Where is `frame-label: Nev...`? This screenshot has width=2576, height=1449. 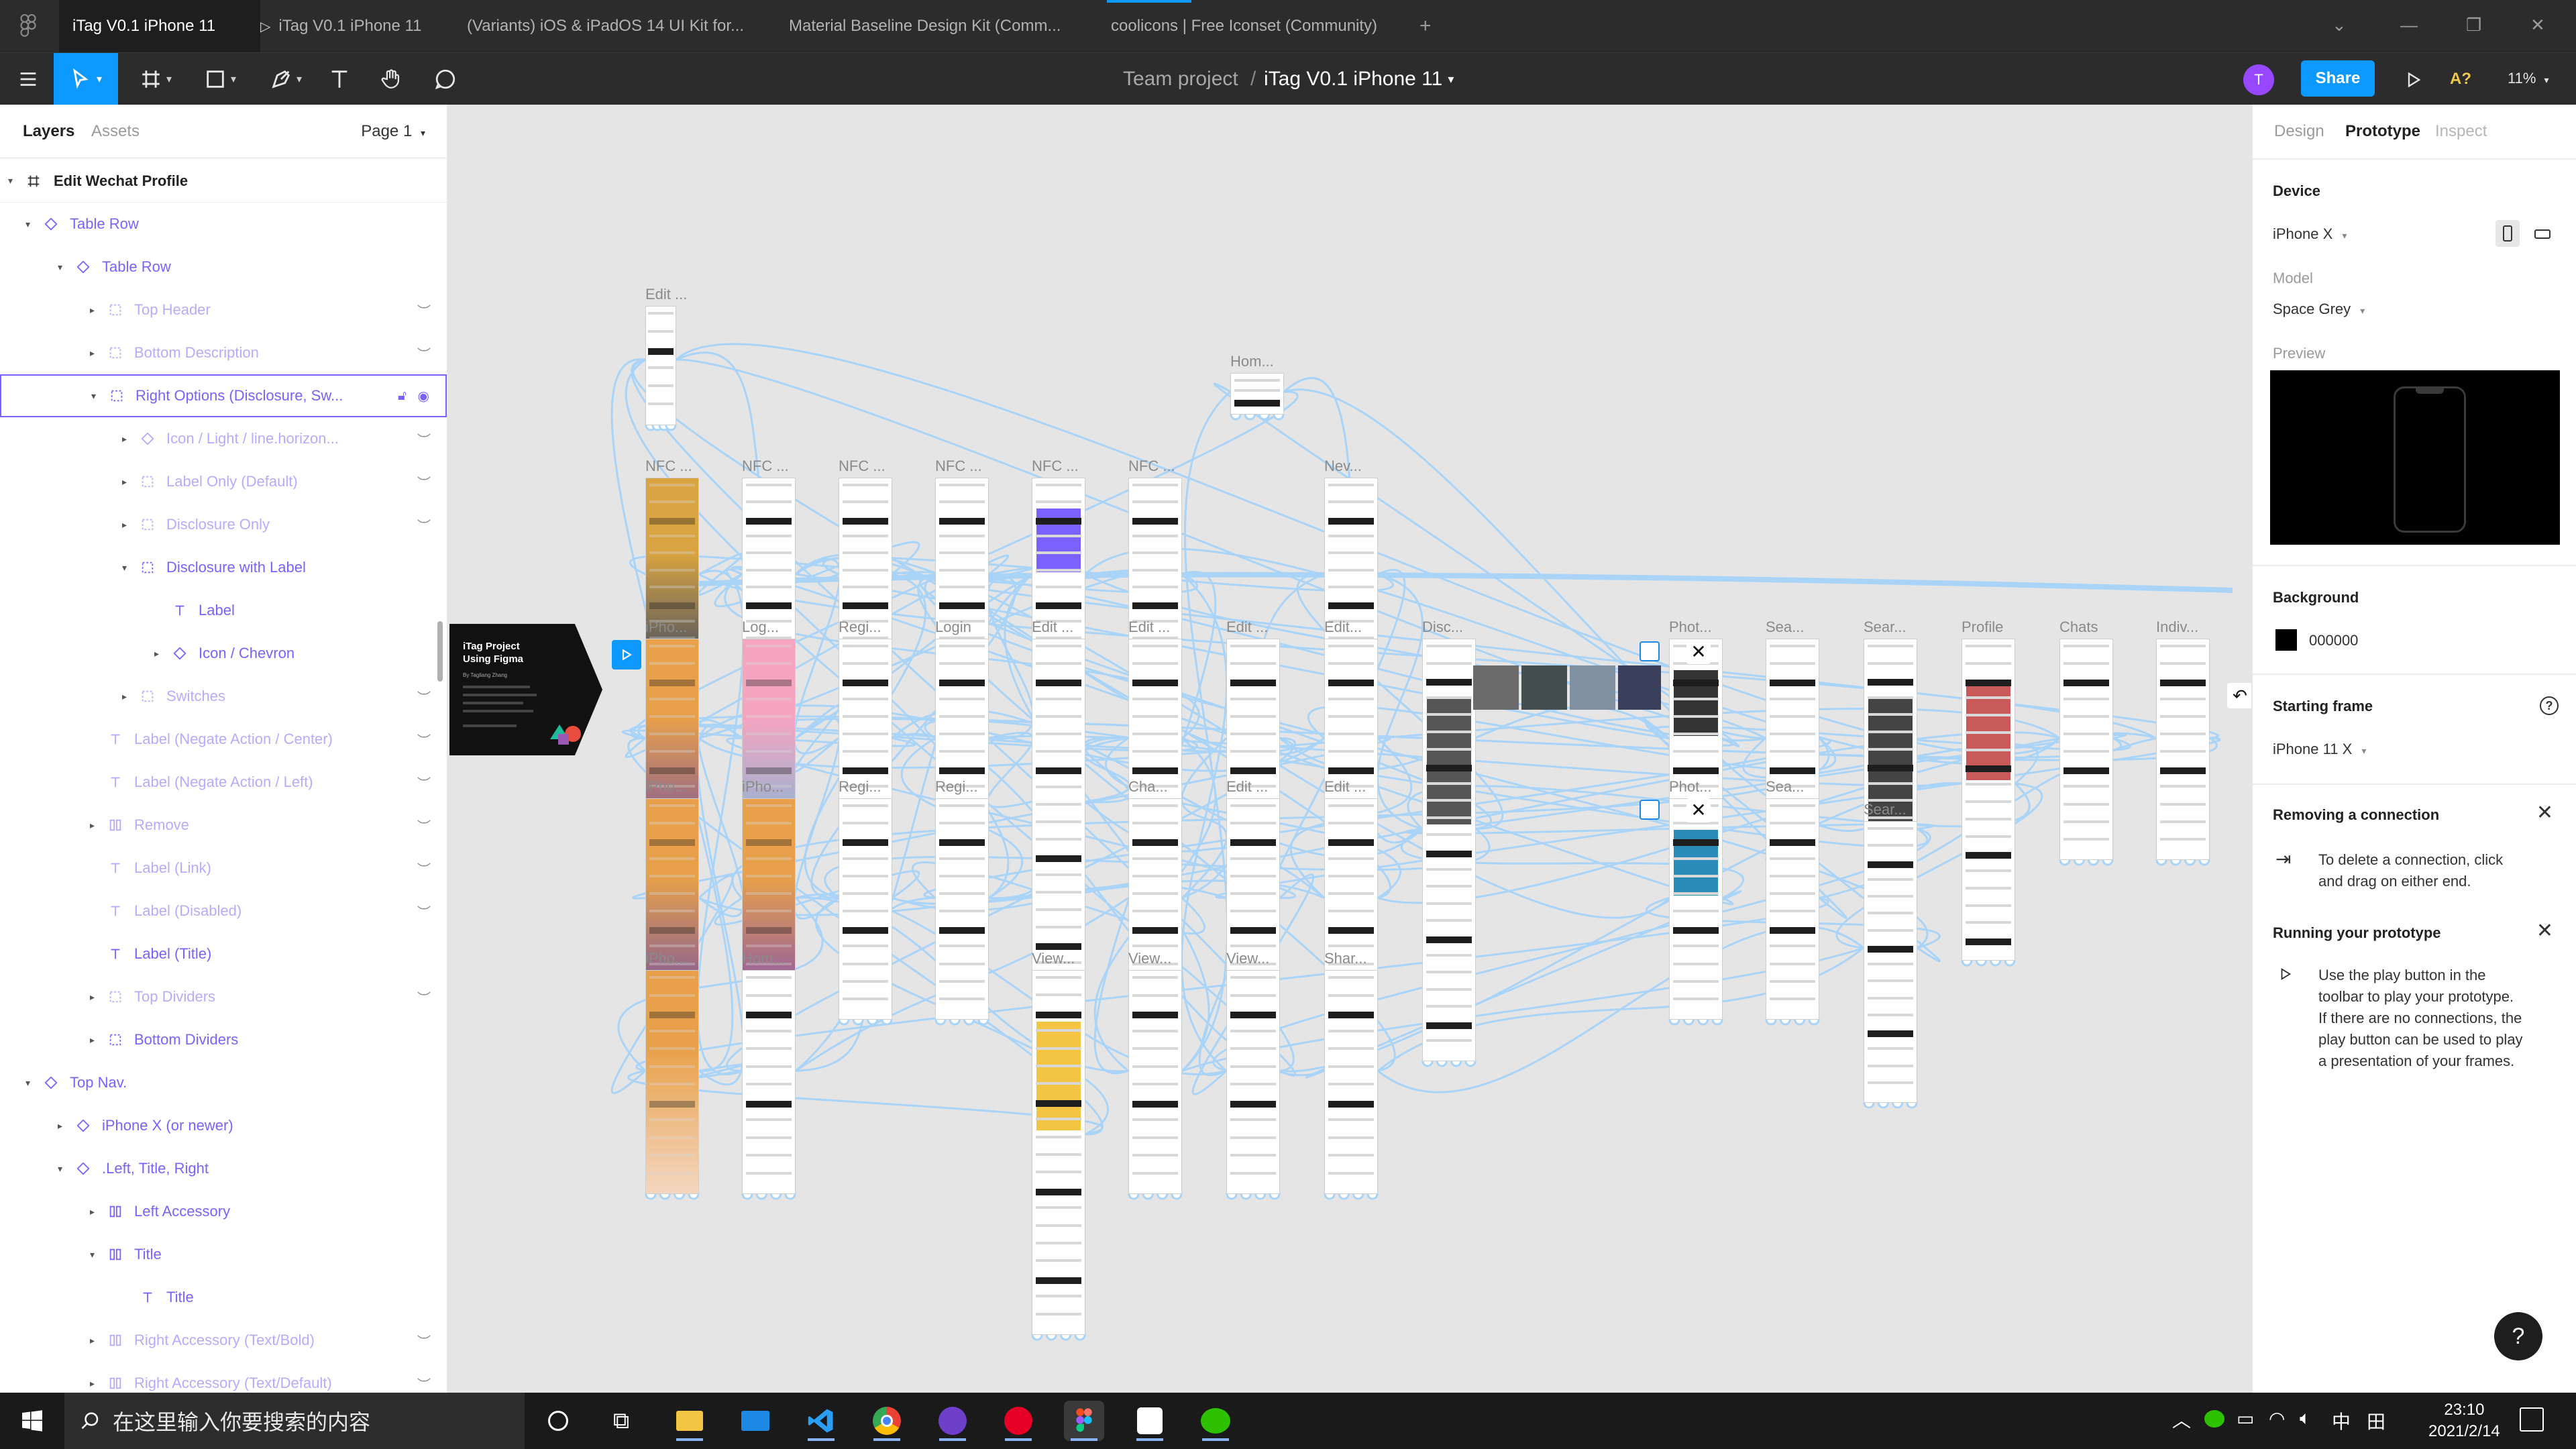
frame-label: Nev... is located at coordinates (1343, 466).